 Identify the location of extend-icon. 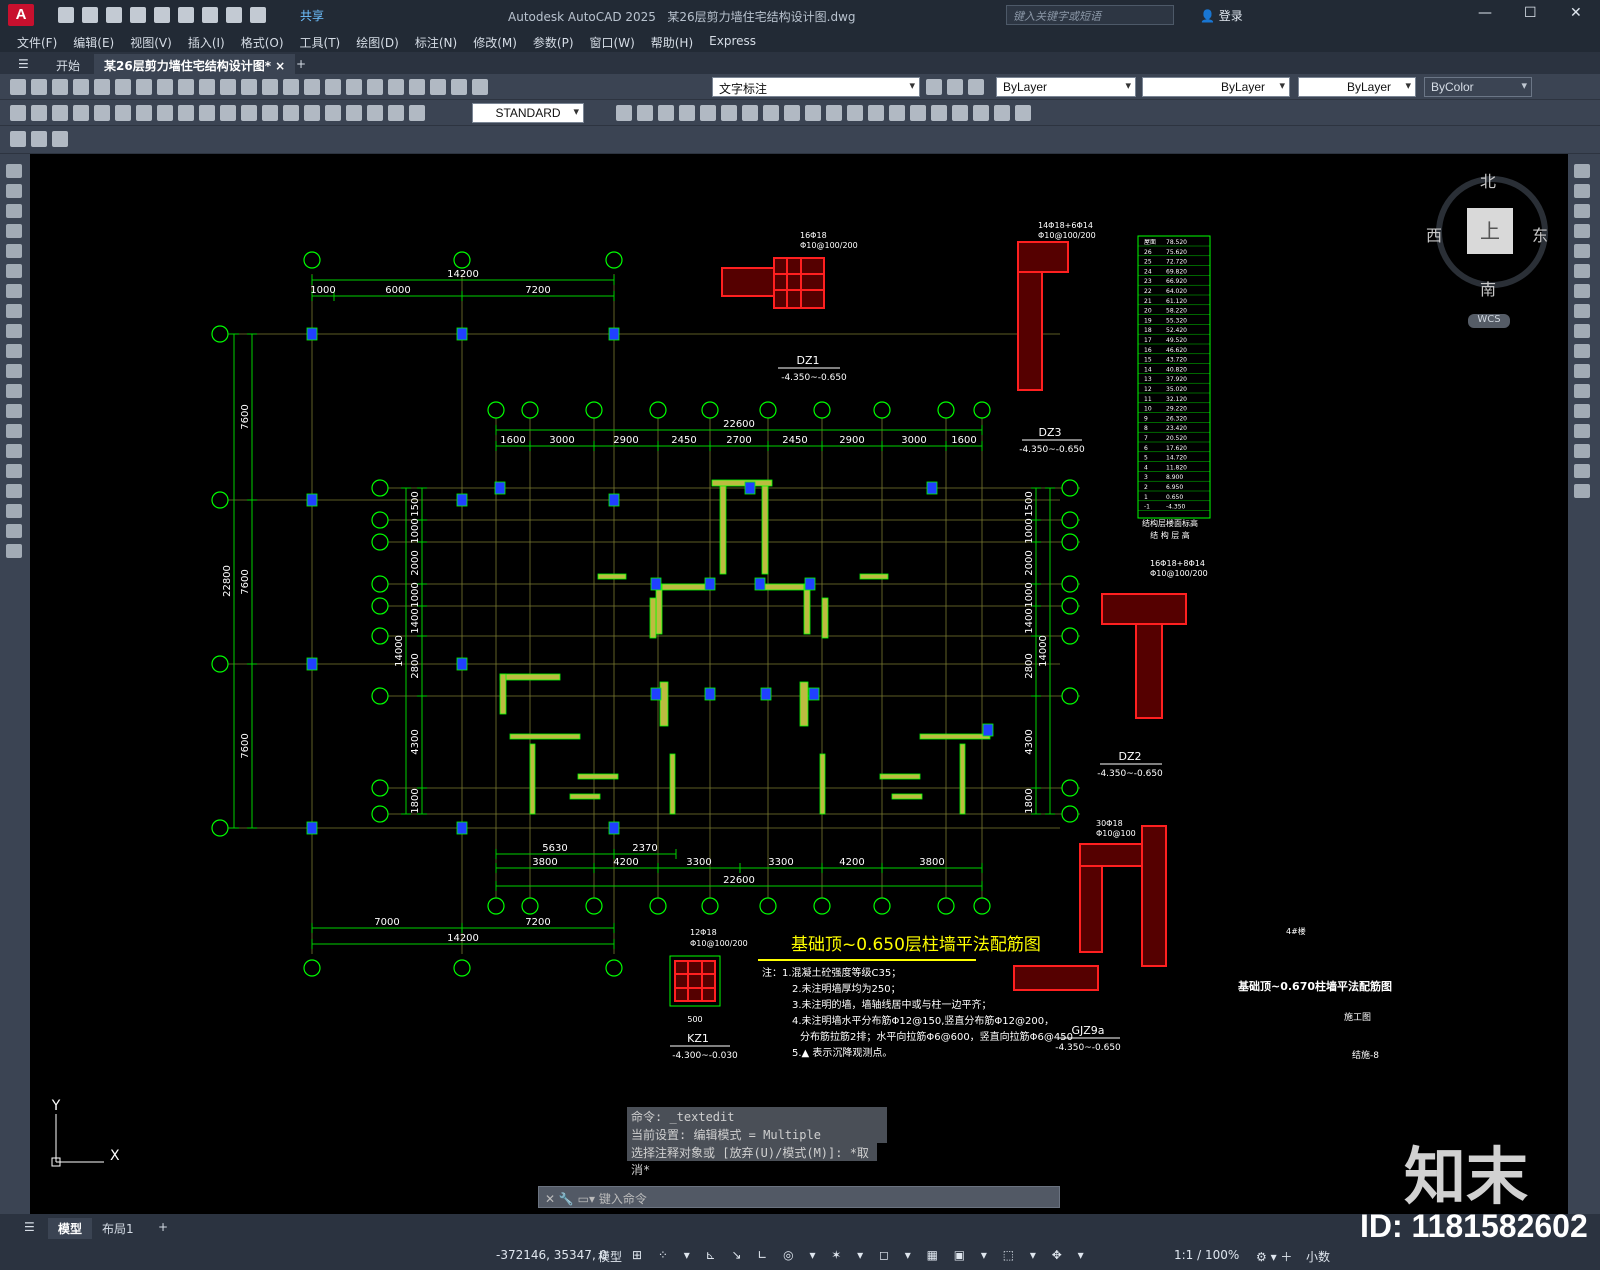
(1582, 371).